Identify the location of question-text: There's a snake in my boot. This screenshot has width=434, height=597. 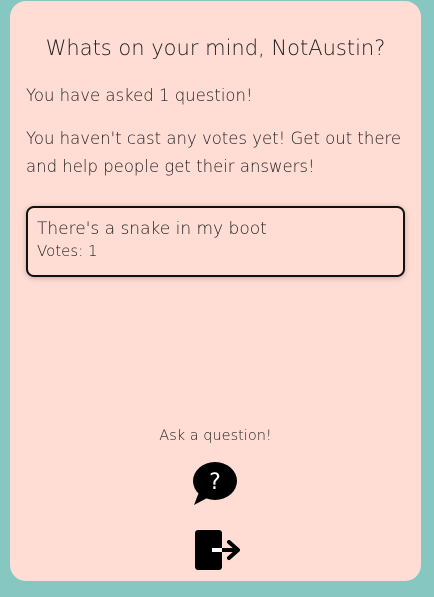
(152, 229).